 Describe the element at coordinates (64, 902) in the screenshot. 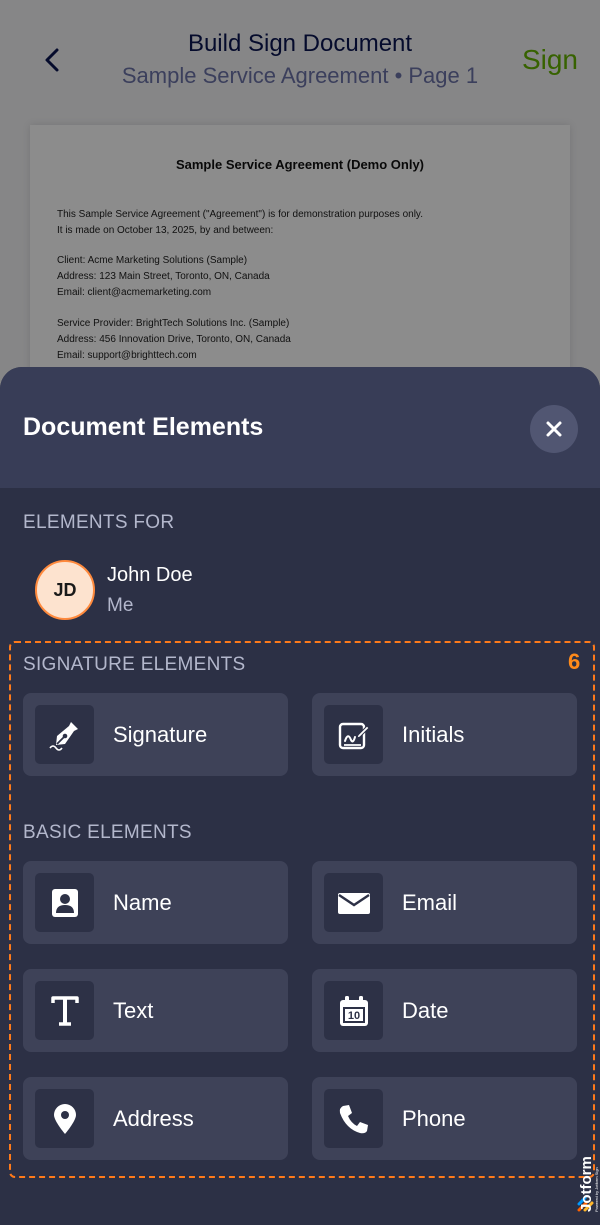

I see `contact-card-icon` at that location.